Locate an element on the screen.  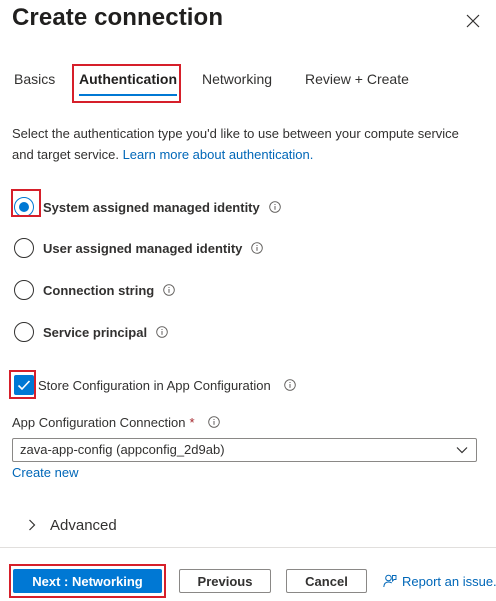
required-marker: * is located at coordinates (192, 422).